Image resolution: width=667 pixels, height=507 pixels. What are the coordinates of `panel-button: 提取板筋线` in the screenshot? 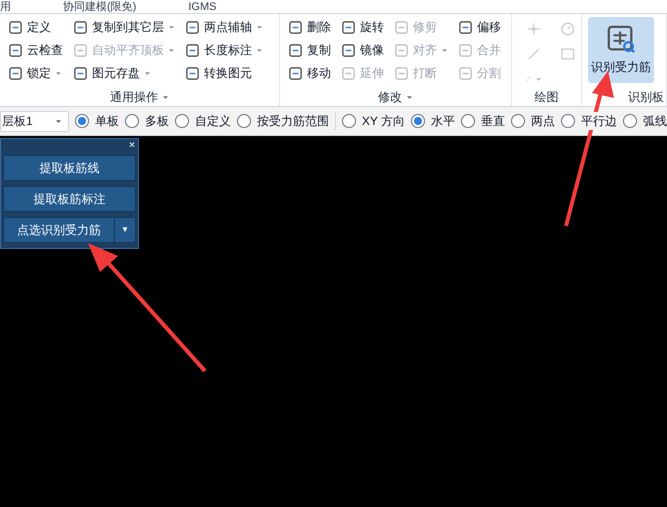 It's located at (69, 168).